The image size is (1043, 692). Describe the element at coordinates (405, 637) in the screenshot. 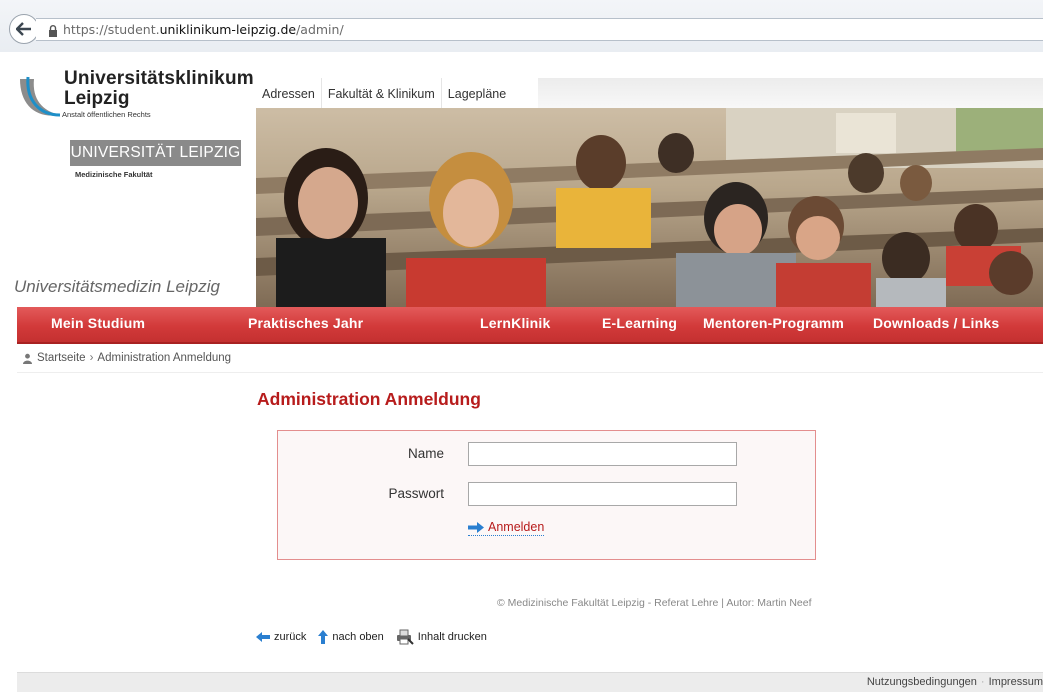

I see `printer-icon` at that location.